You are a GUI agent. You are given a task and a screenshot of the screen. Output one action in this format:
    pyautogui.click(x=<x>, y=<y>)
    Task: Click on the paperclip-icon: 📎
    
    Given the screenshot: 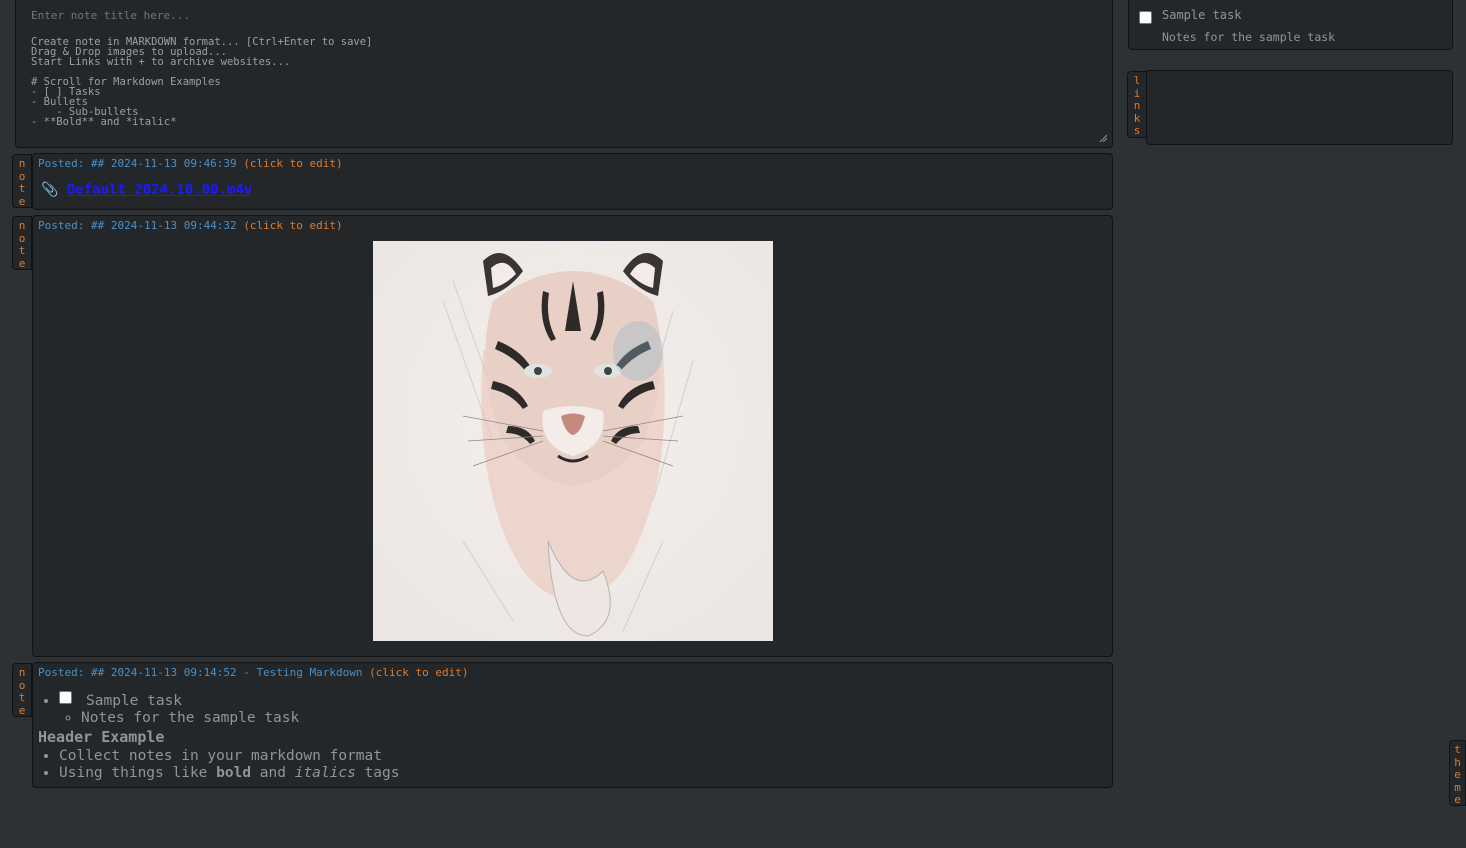 What is the action you would take?
    pyautogui.click(x=50, y=190)
    